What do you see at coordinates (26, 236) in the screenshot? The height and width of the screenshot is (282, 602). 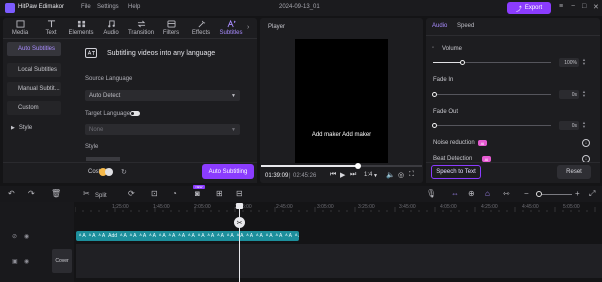 I see `subtitle-track-visibility-icon: ◉` at bounding box center [26, 236].